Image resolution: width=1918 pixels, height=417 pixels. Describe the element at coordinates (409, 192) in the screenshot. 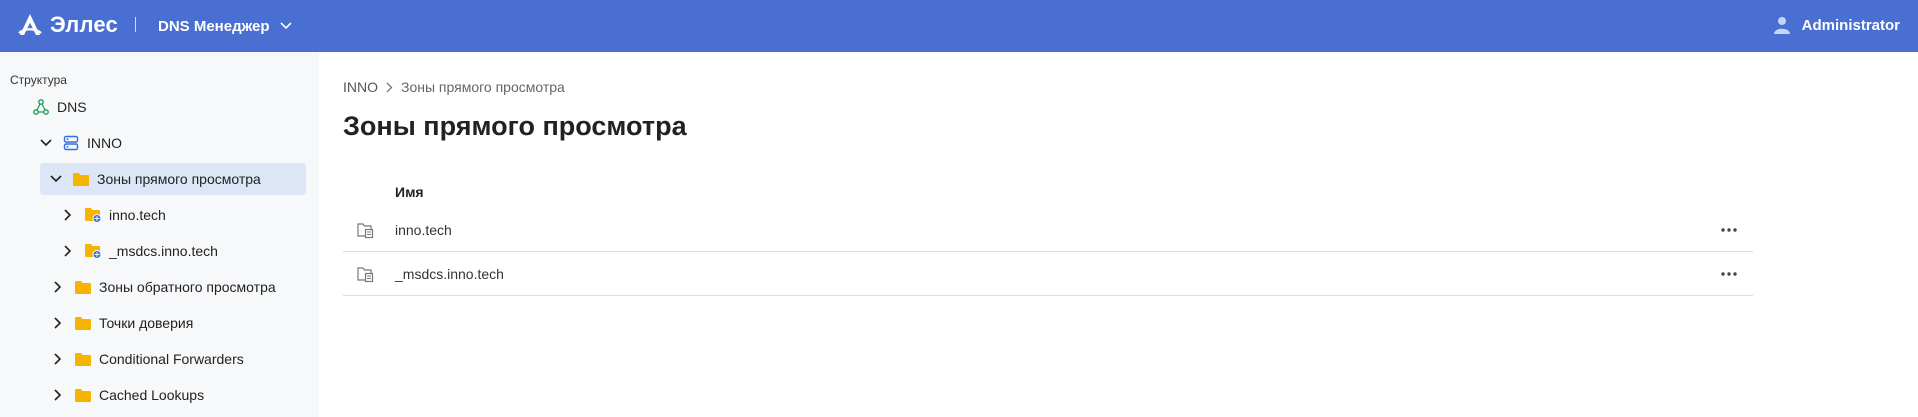

I see `column-header-name: Имя` at that location.